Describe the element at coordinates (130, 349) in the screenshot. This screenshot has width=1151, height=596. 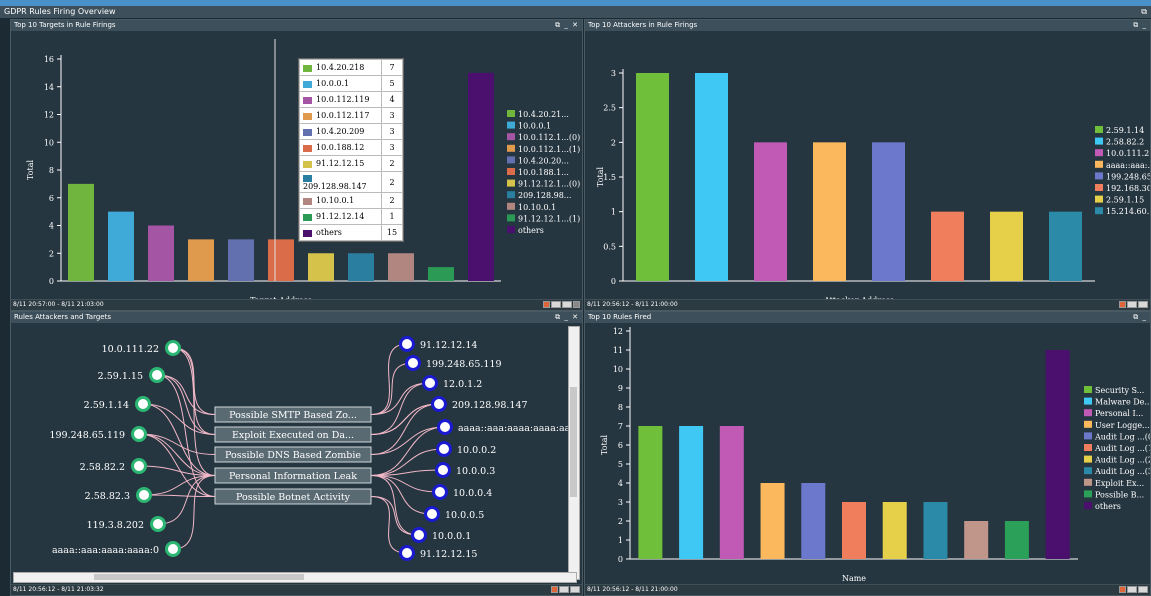
I see `attacker-label: 10.0.111.22` at that location.